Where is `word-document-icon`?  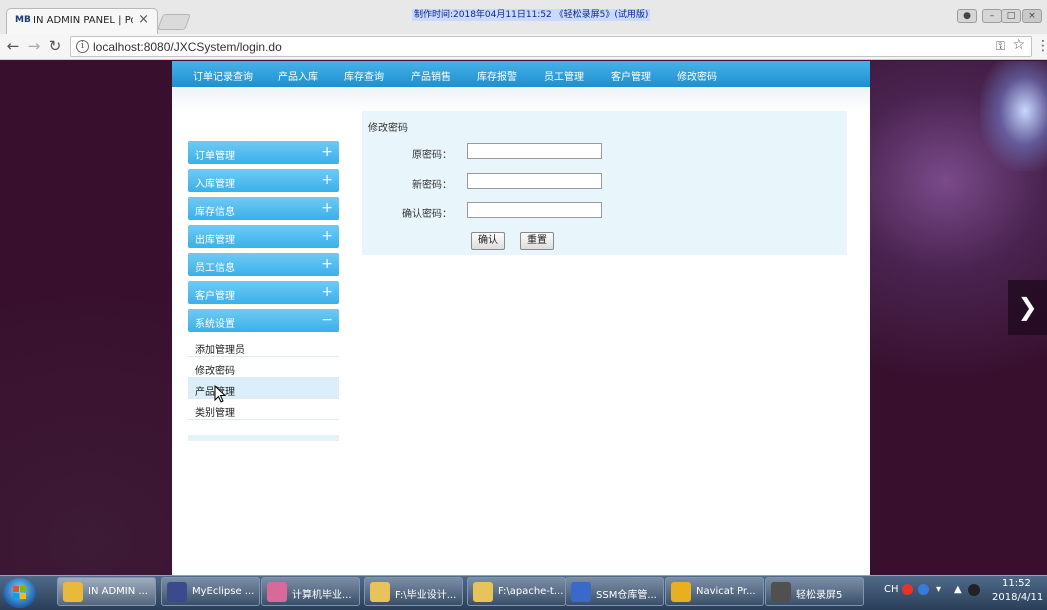 word-document-icon is located at coordinates (581, 592).